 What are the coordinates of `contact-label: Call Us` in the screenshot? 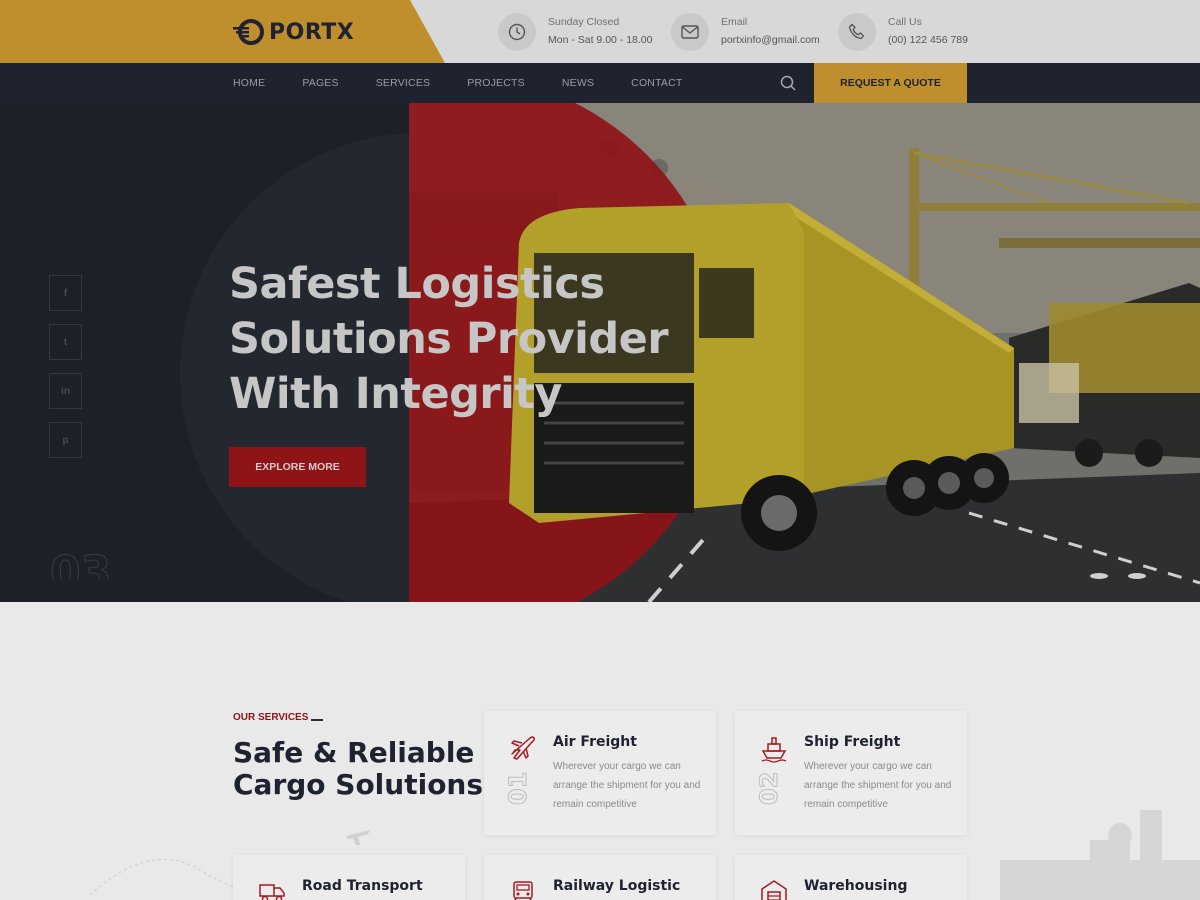 It's located at (905, 21).